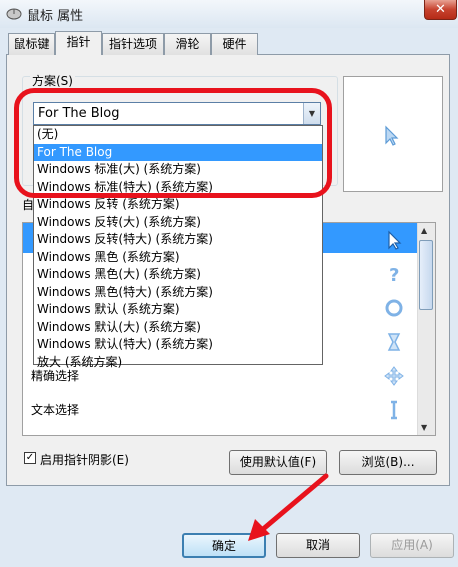 The width and height of the screenshot is (458, 567). What do you see at coordinates (178, 223) in the screenshot?
I see `scheme-option: Windows 反转(大) (系统方案)` at bounding box center [178, 223].